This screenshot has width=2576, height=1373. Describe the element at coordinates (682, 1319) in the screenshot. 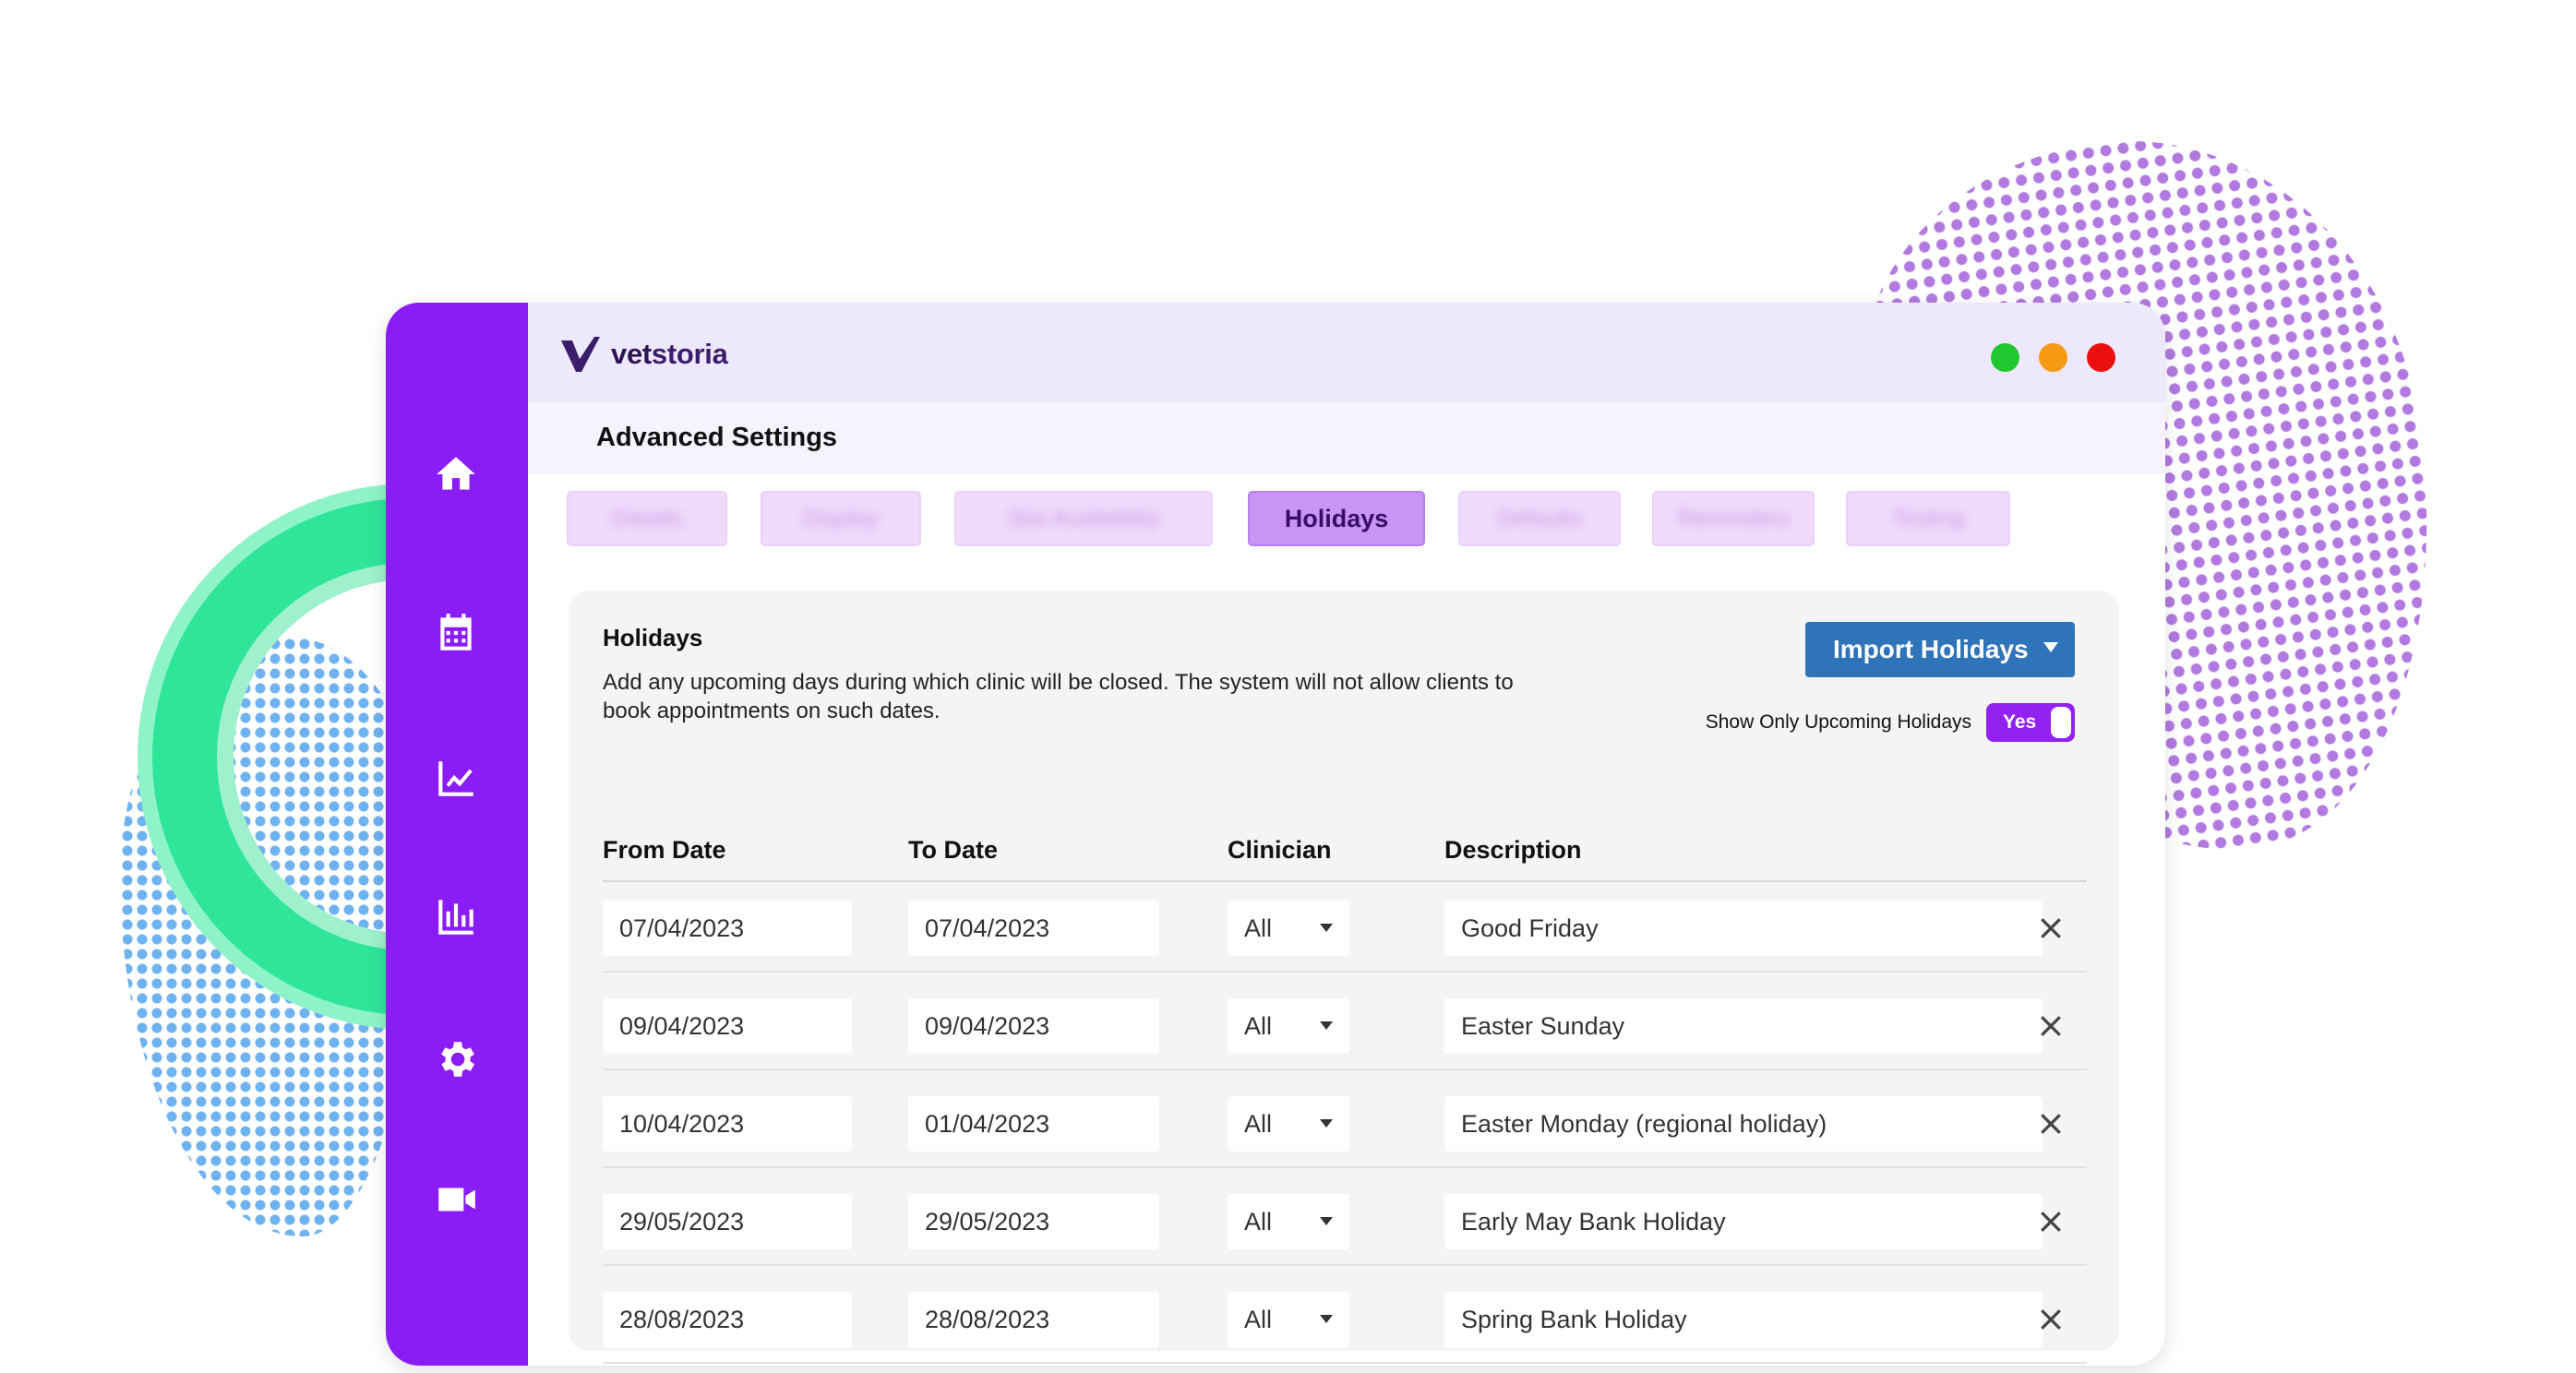

I see `from-date-value: 28/08/2023` at that location.